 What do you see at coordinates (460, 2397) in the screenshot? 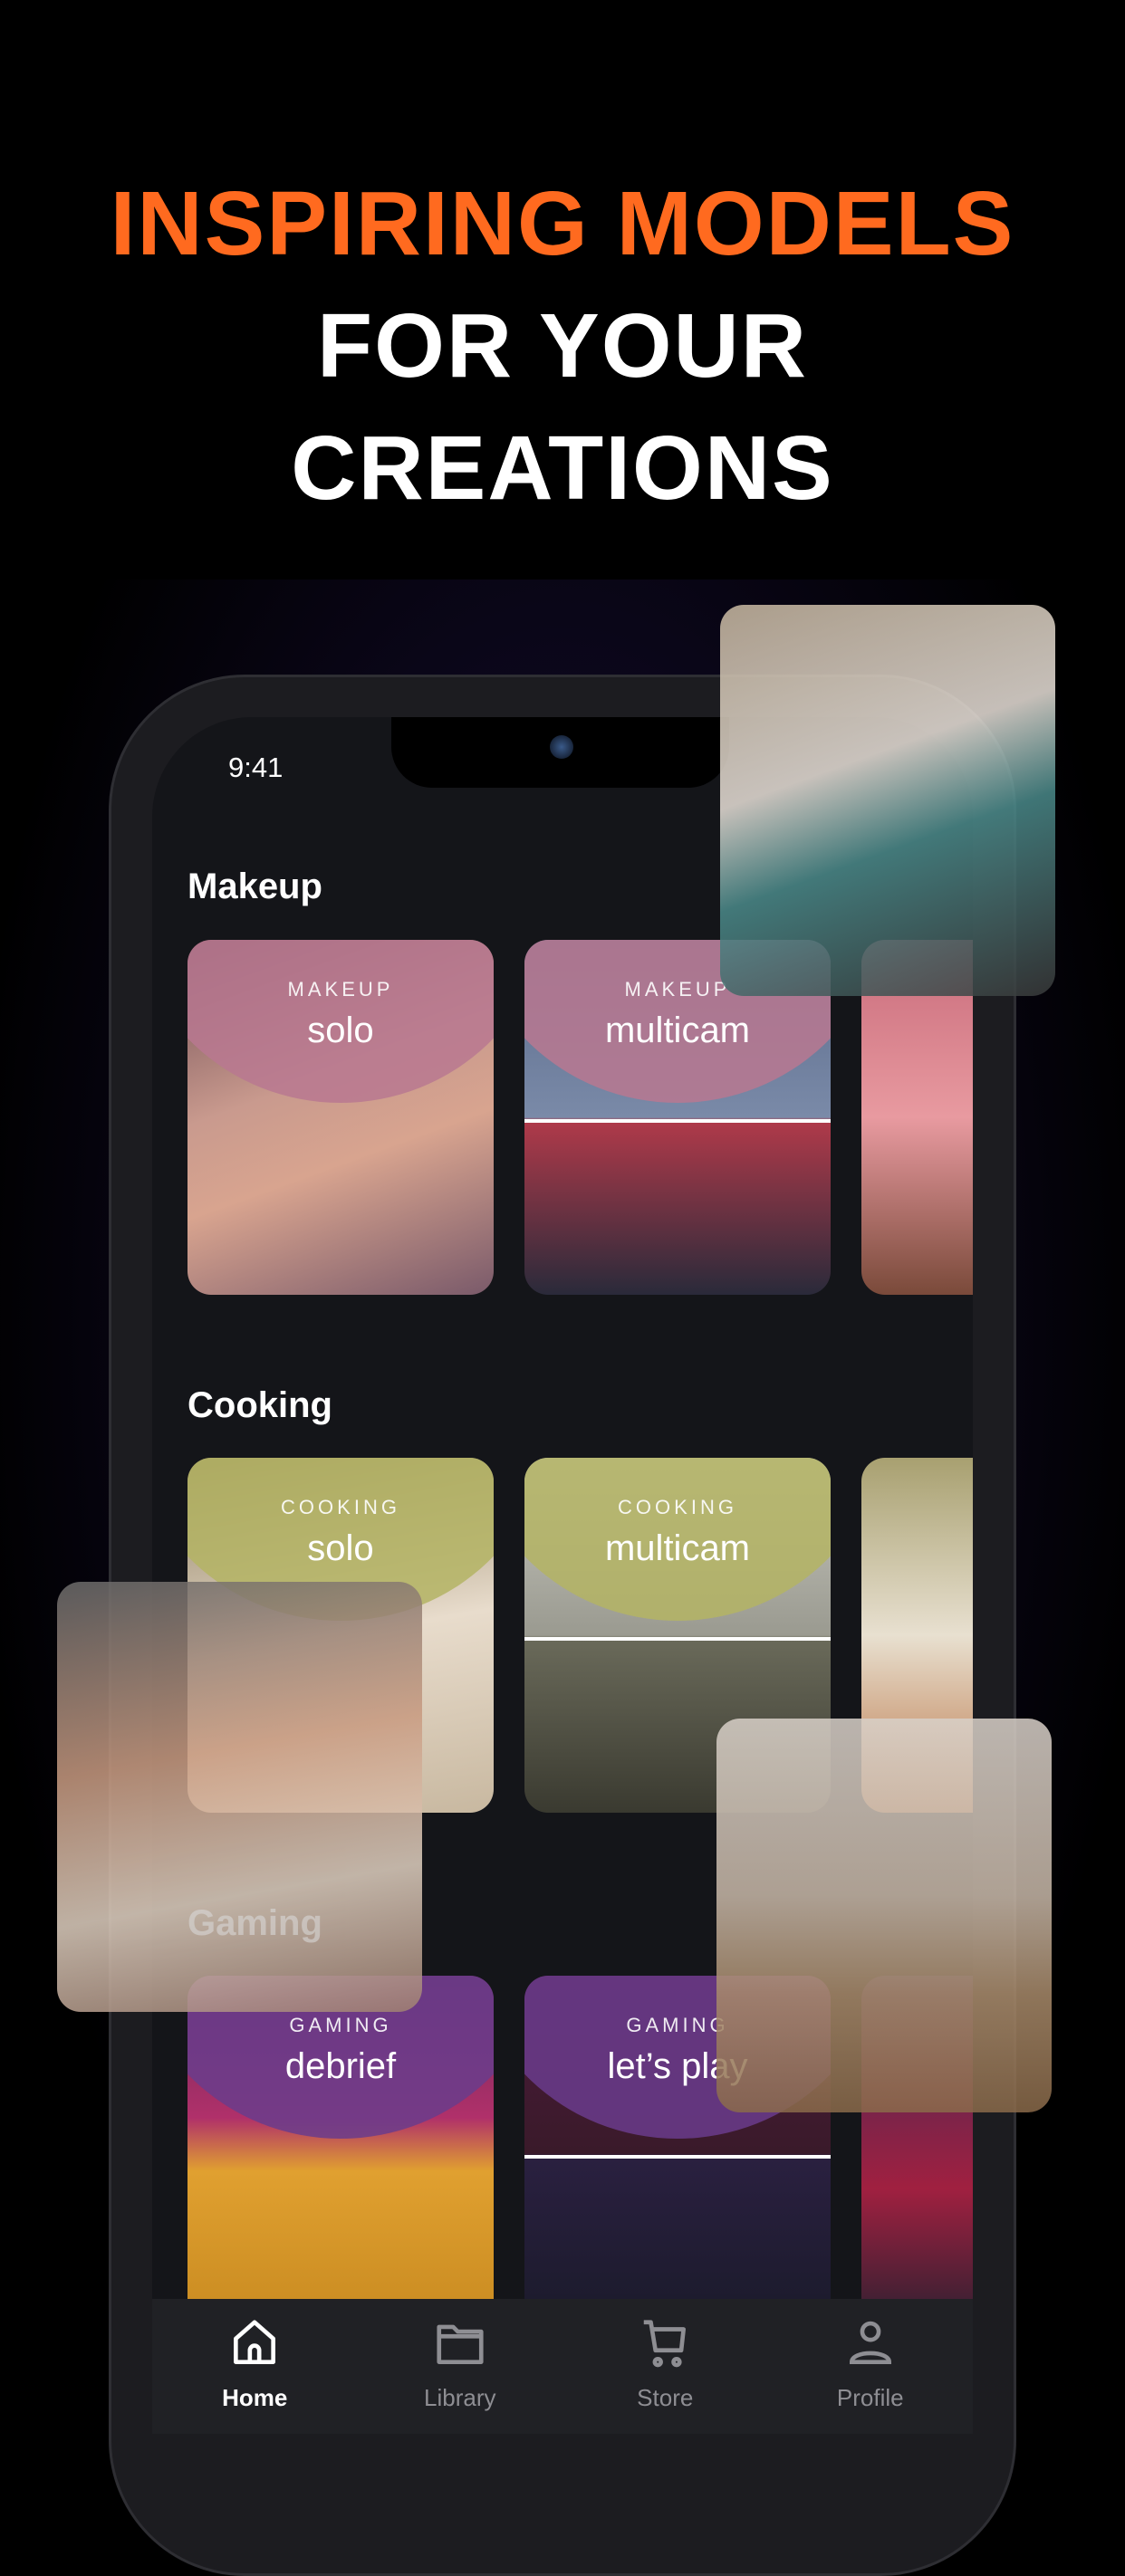
I see `tab-label: Library` at bounding box center [460, 2397].